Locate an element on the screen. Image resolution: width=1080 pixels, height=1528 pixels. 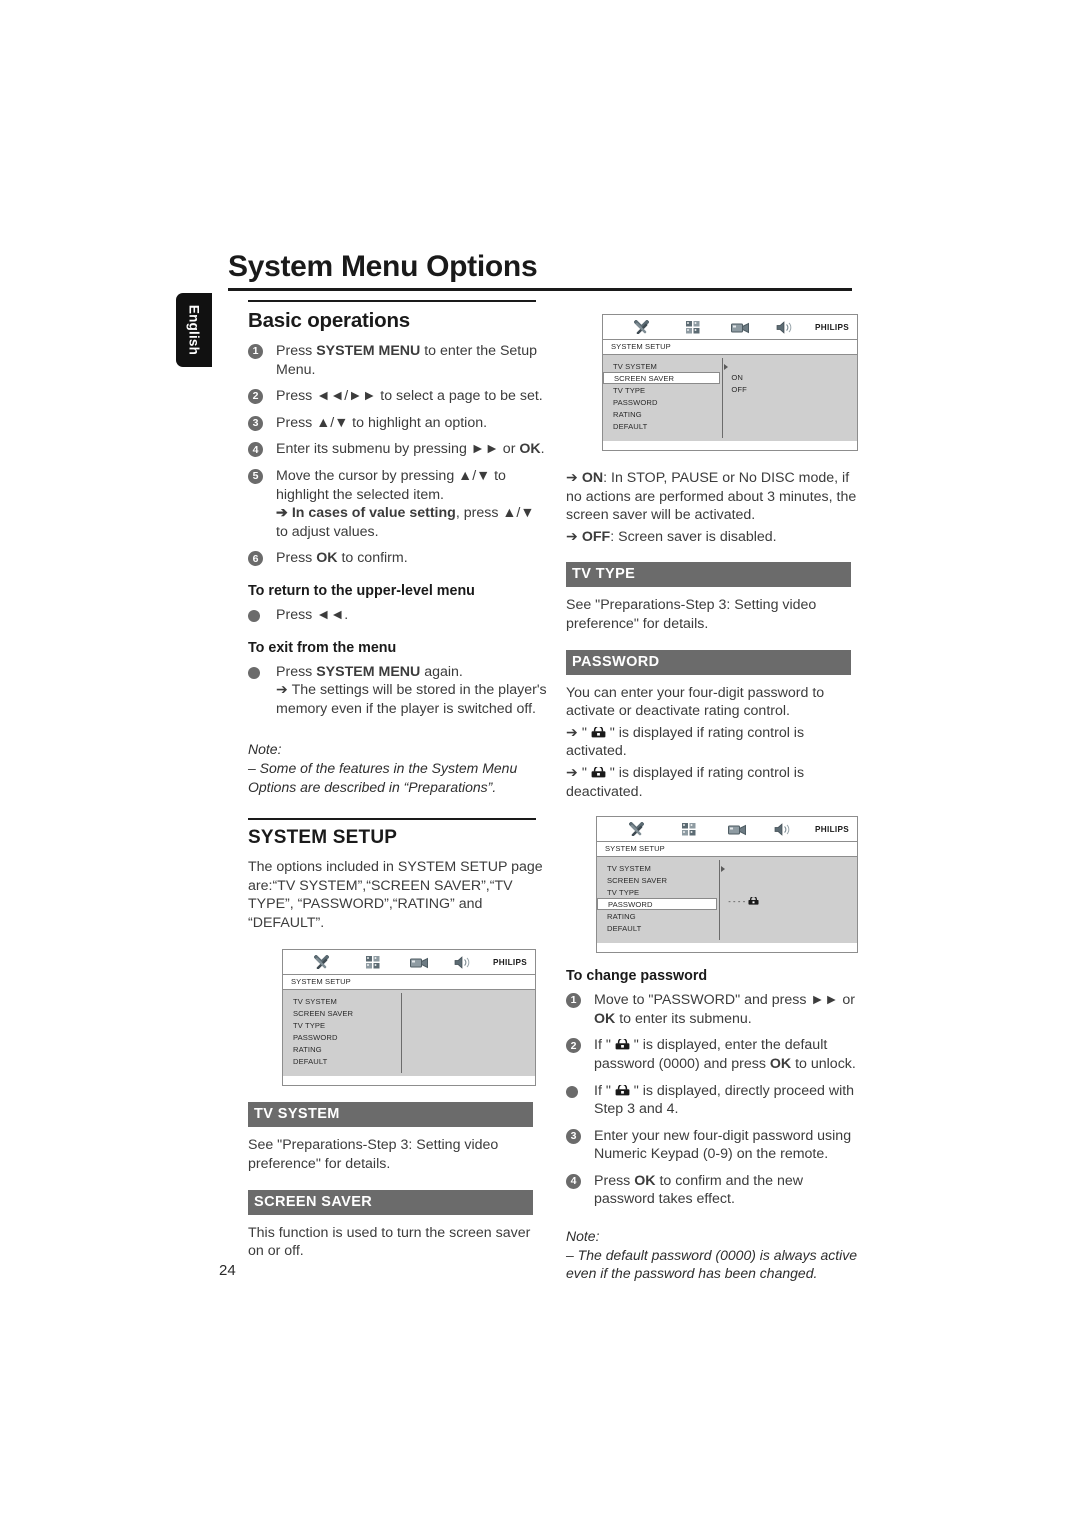
step-number: 6 is located at coordinates (255, 559).